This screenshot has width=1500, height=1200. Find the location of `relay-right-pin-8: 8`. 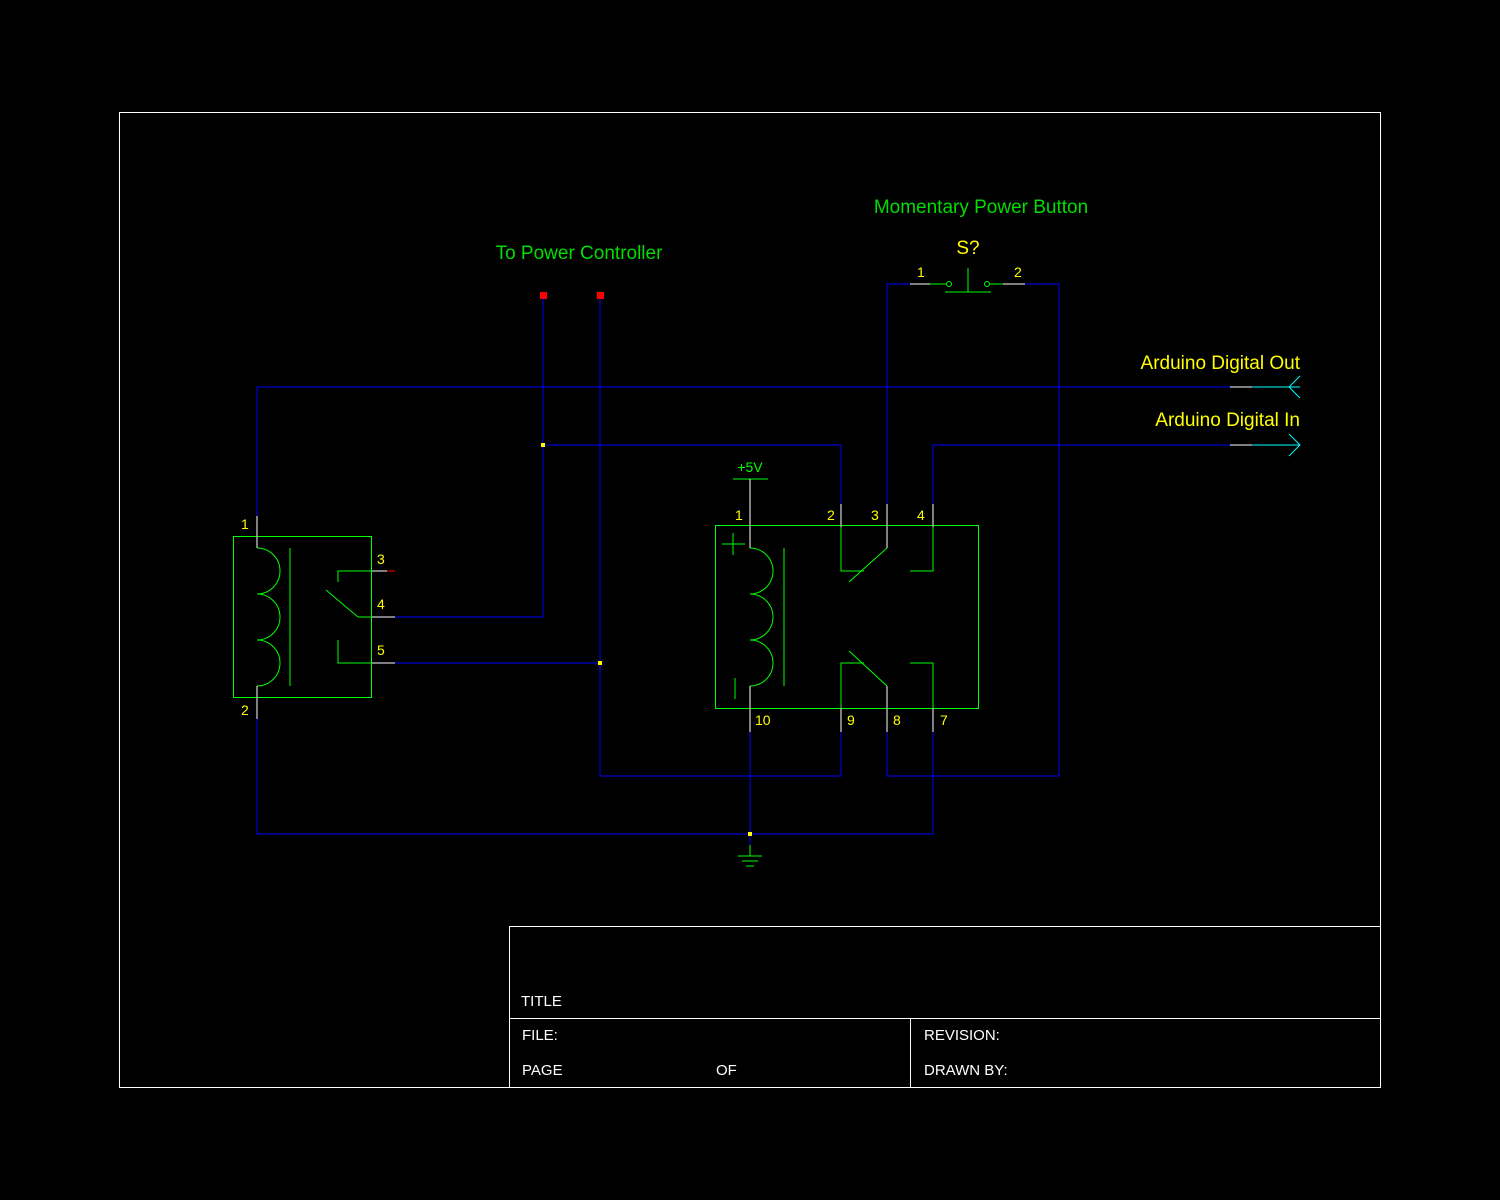

relay-right-pin-8: 8 is located at coordinates (897, 720).